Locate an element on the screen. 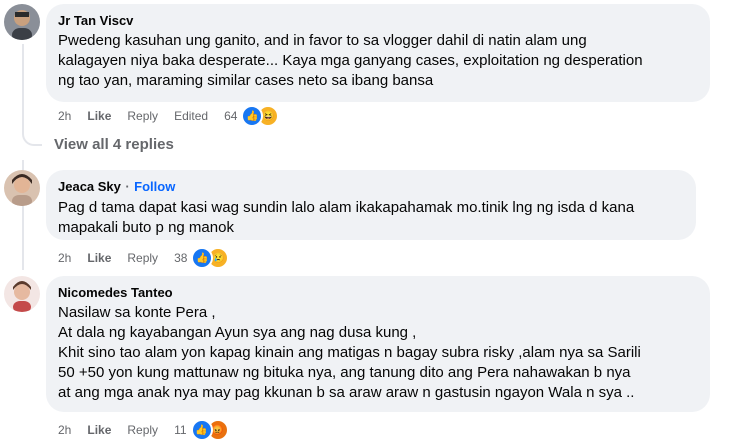 This screenshot has width=750, height=447. comment-actions: 2h Like Reply 38 👍 😢 is located at coordinates (144, 258).